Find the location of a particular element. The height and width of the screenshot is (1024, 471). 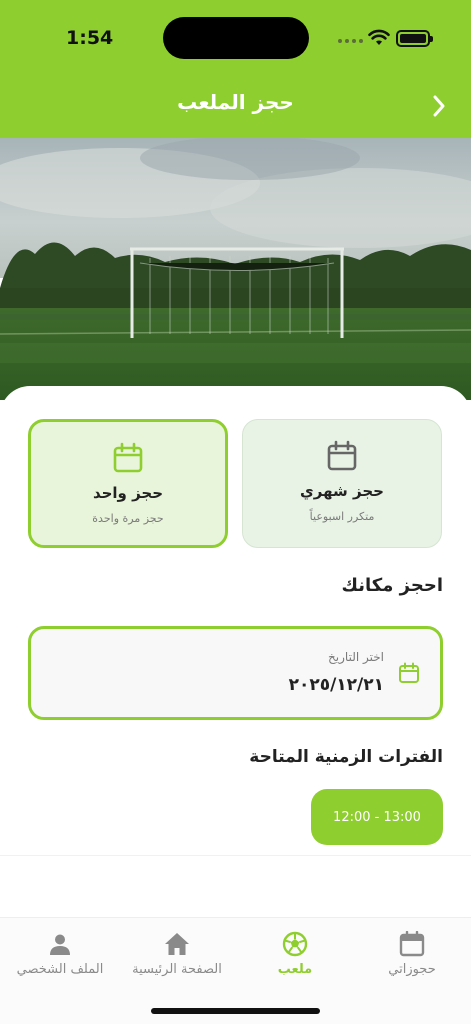

soccer-ball-icon is located at coordinates (295, 944).